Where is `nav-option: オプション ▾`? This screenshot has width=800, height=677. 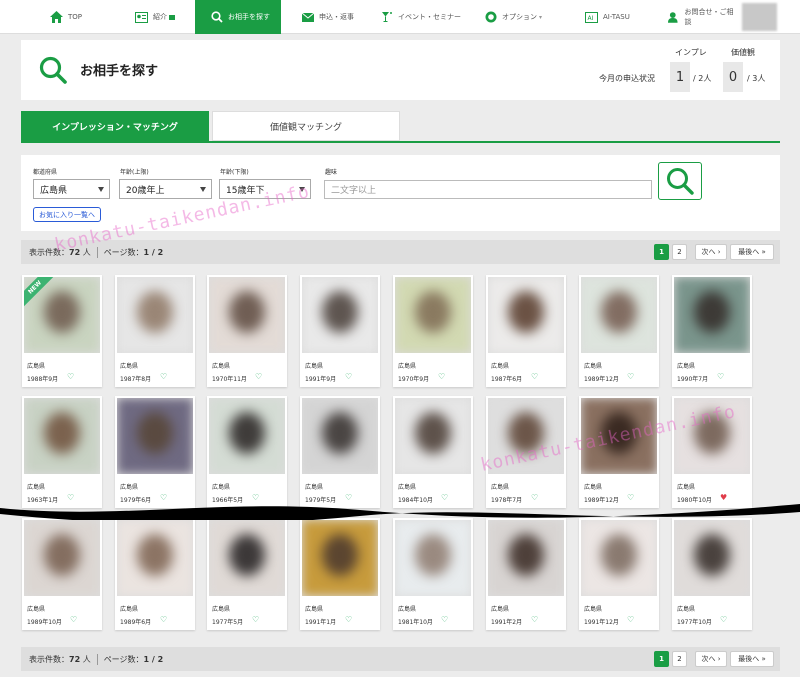
nav-option: オプション ▾ is located at coordinates (516, 17).